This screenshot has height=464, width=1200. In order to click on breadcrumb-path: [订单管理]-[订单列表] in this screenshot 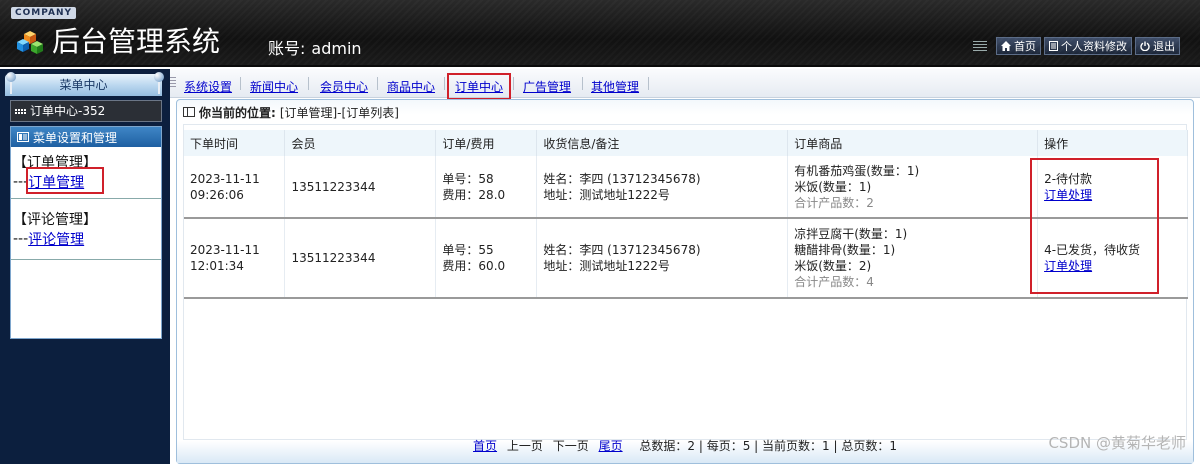, I will do `click(339, 112)`.